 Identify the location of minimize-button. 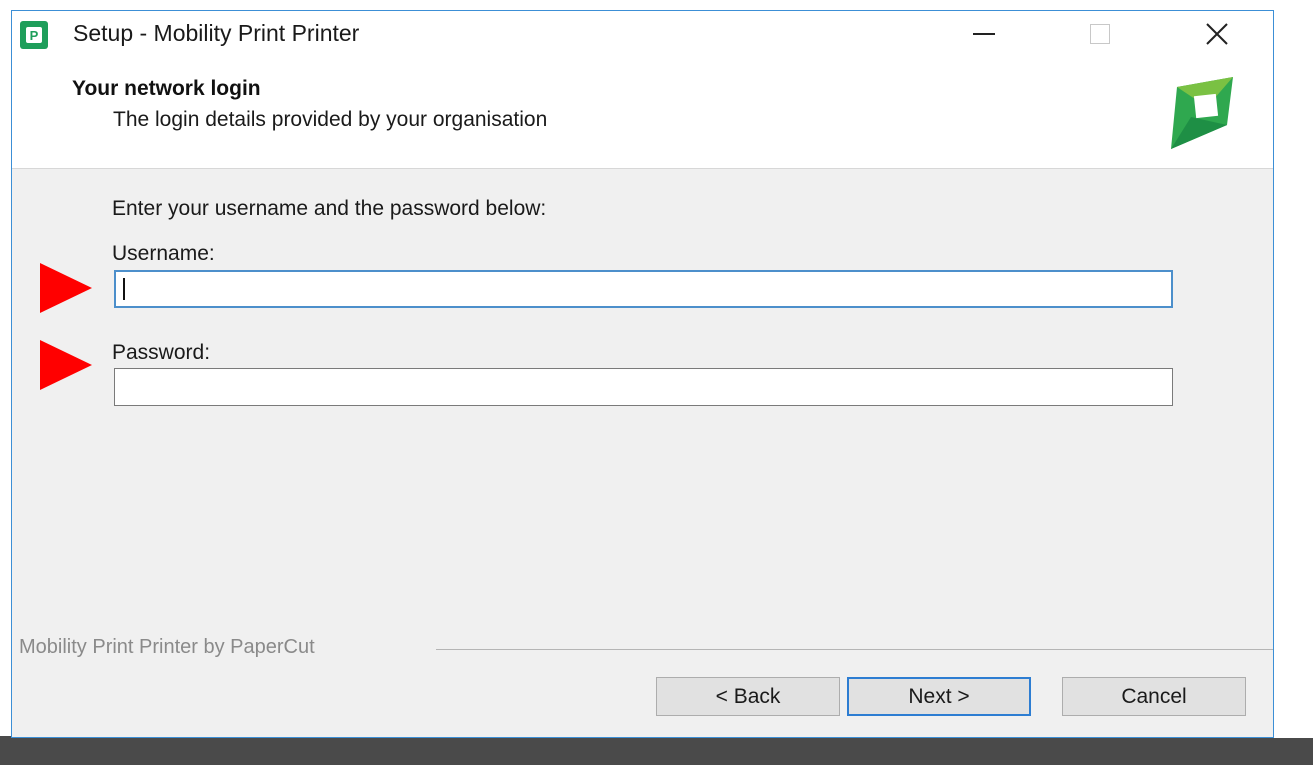
(984, 34).